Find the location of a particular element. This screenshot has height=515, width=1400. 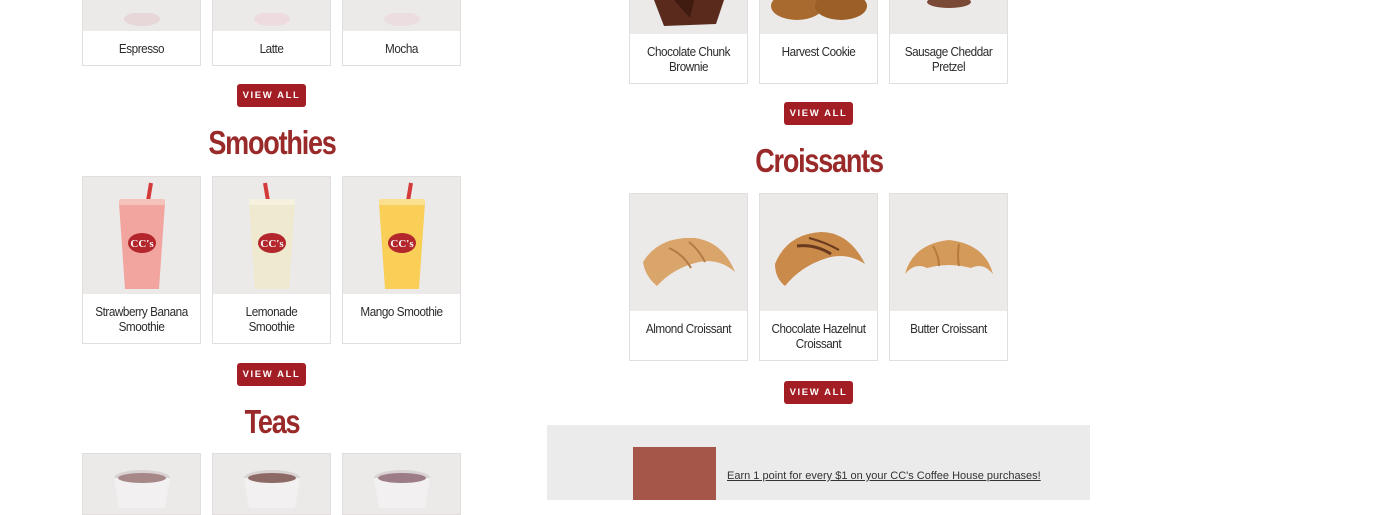

strawberry-smoothie-image: CC's is located at coordinates (141, 235).